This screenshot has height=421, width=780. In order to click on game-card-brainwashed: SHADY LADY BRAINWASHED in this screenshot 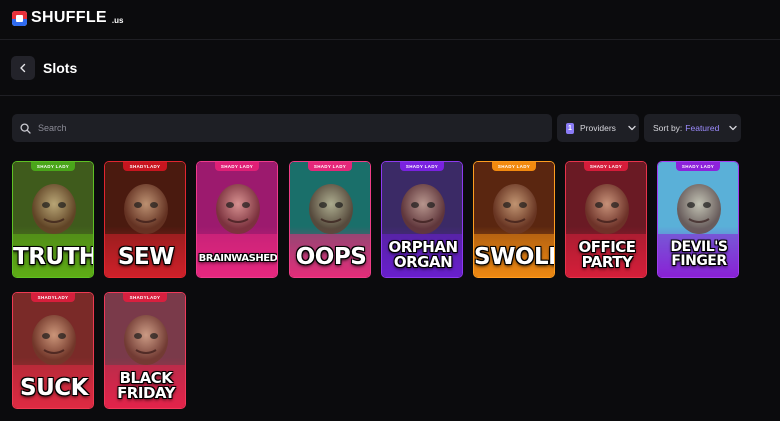, I will do `click(237, 219)`.